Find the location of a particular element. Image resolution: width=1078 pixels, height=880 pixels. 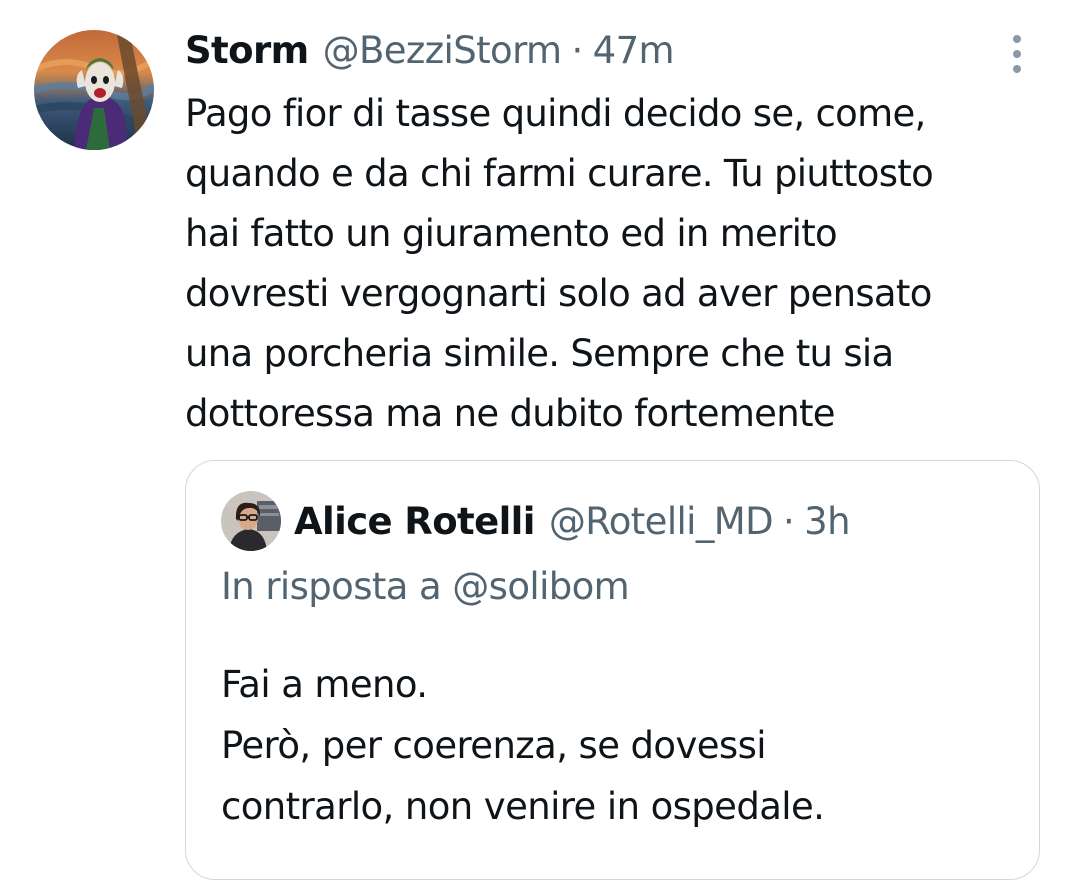

author-avatar is located at coordinates (94, 90).